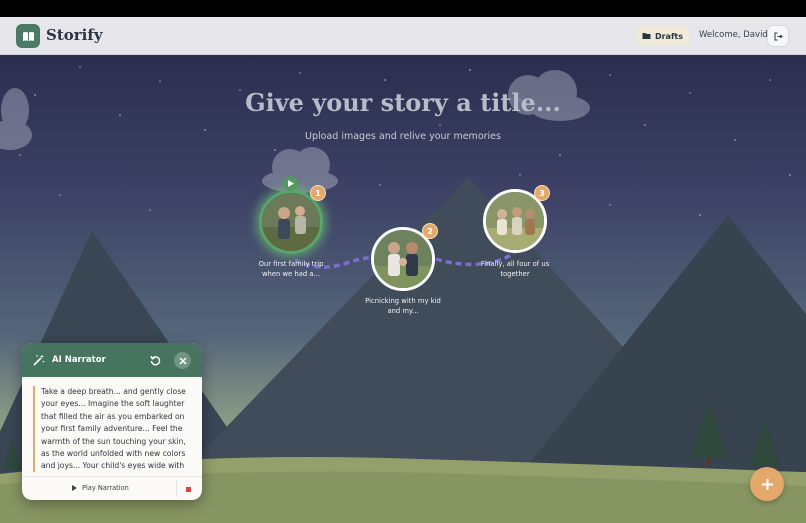 This screenshot has height=523, width=806. I want to click on drafts-label: Drafts, so click(669, 36).